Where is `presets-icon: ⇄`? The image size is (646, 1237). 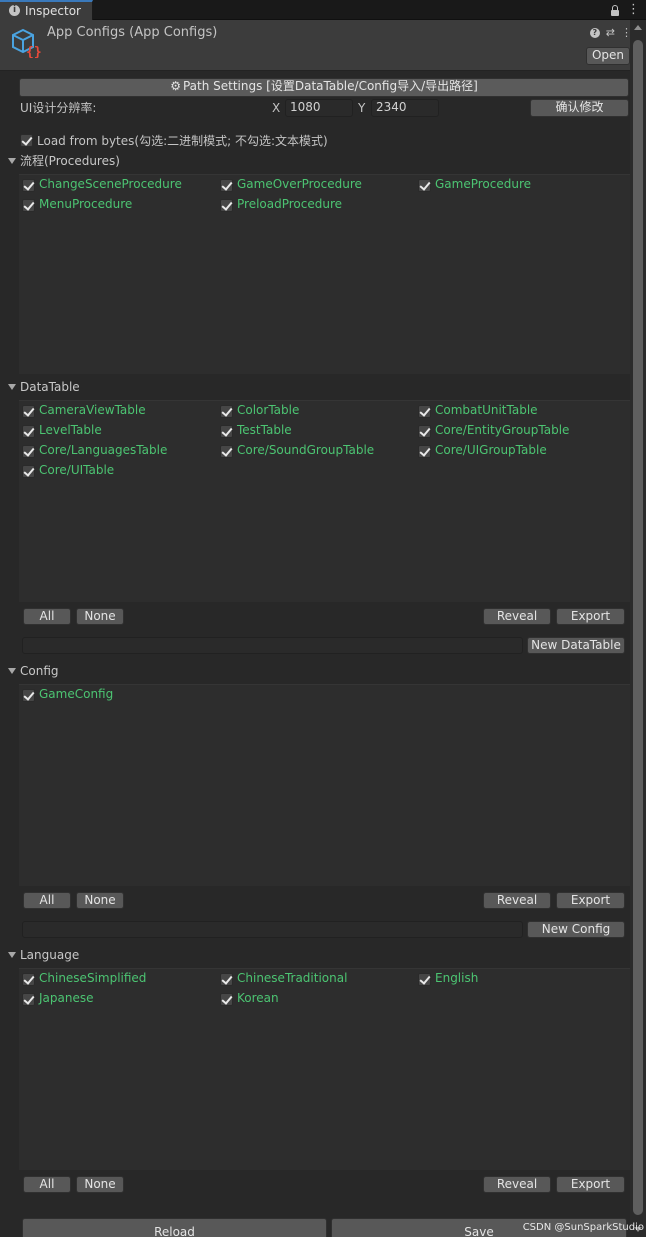
presets-icon: ⇄ is located at coordinates (610, 32).